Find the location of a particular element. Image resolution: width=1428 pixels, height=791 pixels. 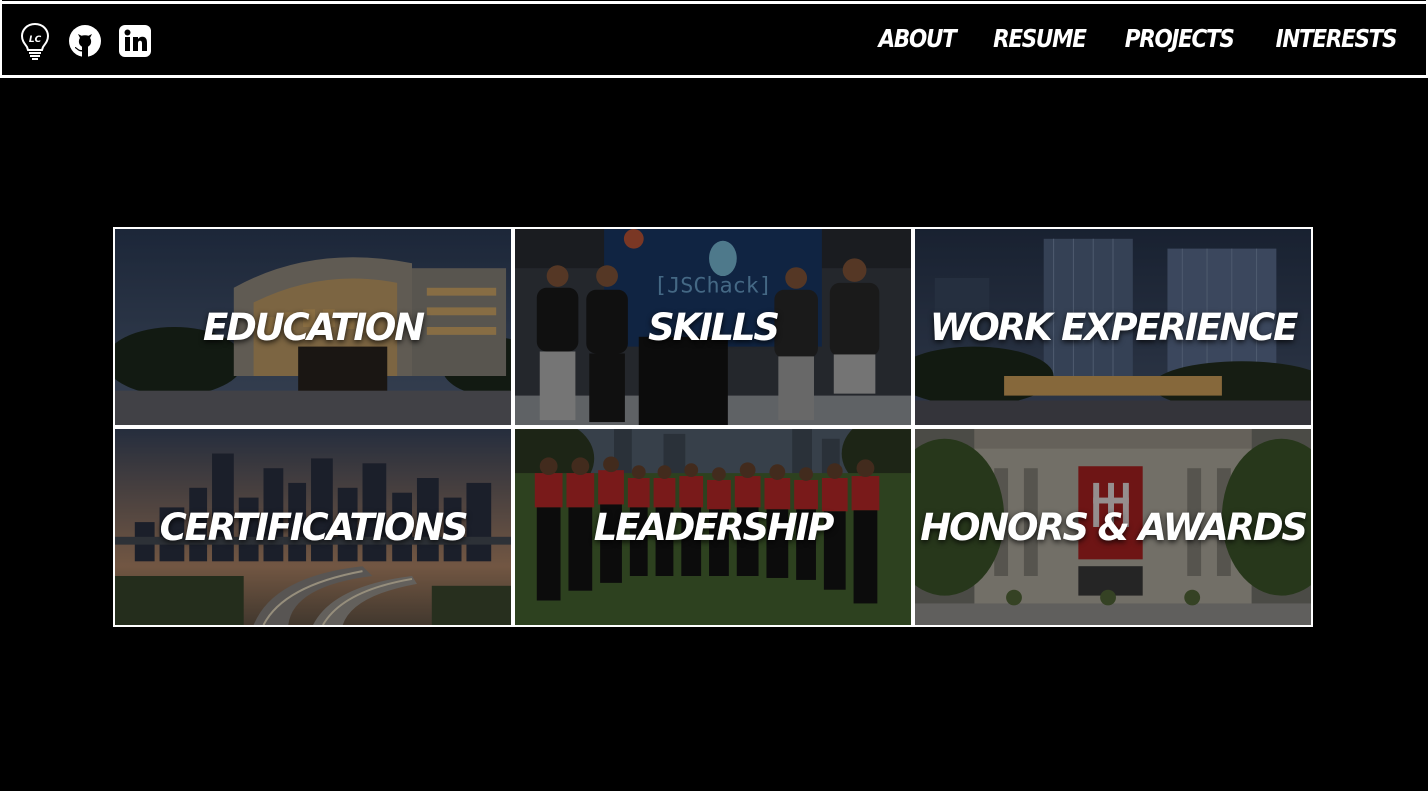

header-bottom-border is located at coordinates (714, 76).